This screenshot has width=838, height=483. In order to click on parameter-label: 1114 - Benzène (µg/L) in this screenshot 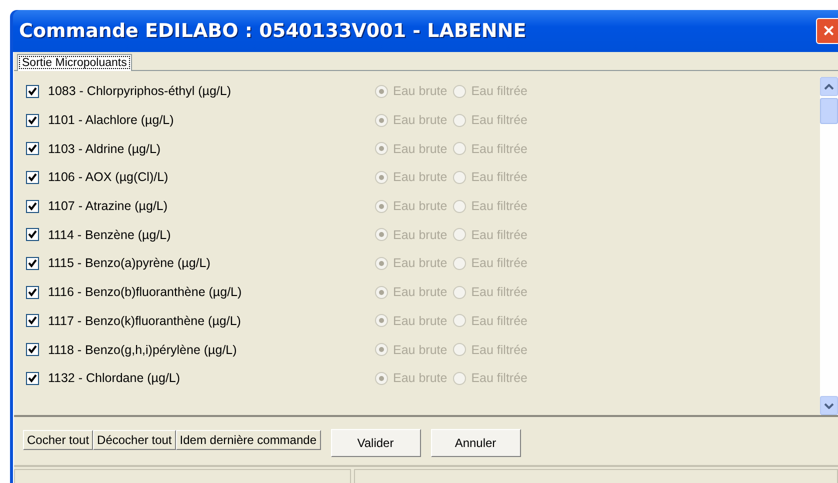, I will do `click(110, 235)`.